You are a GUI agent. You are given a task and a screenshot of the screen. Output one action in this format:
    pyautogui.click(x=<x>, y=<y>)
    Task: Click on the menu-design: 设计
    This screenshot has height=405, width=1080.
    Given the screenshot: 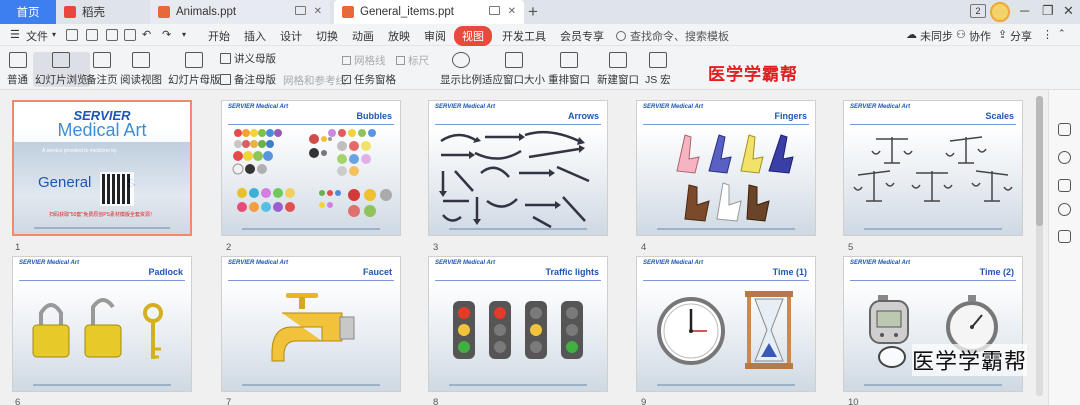 What is the action you would take?
    pyautogui.click(x=291, y=36)
    